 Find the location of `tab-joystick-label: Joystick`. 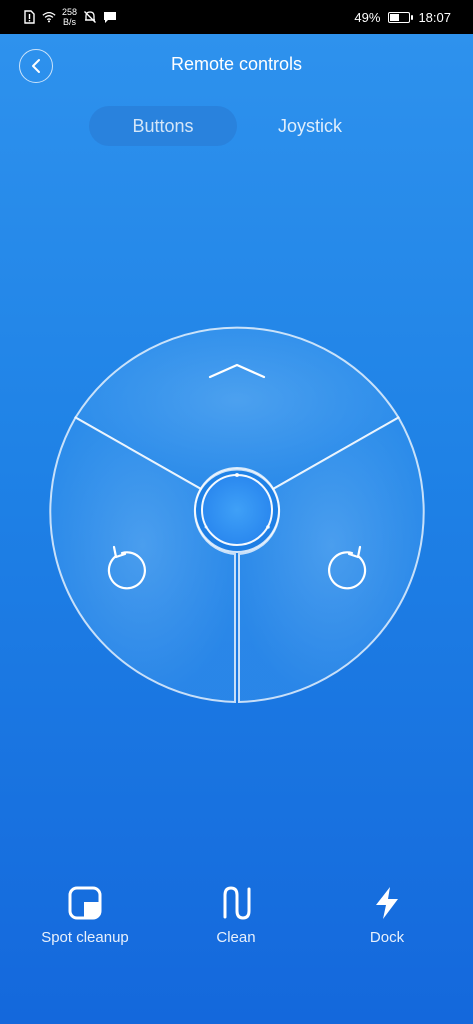

tab-joystick-label: Joystick is located at coordinates (309, 125).